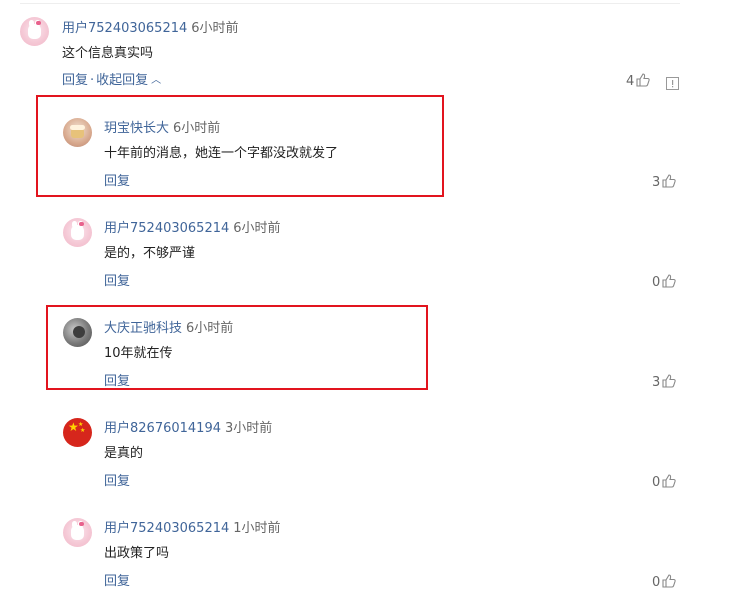 This screenshot has width=733, height=606. What do you see at coordinates (150, 253) in the screenshot?
I see `comment-text: 是的，不够严谨` at bounding box center [150, 253].